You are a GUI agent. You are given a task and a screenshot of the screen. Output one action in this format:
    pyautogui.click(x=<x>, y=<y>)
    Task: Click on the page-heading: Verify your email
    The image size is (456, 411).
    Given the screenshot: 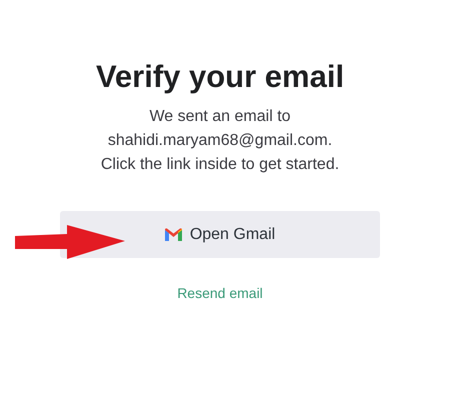 What is the action you would take?
    pyautogui.click(x=220, y=77)
    